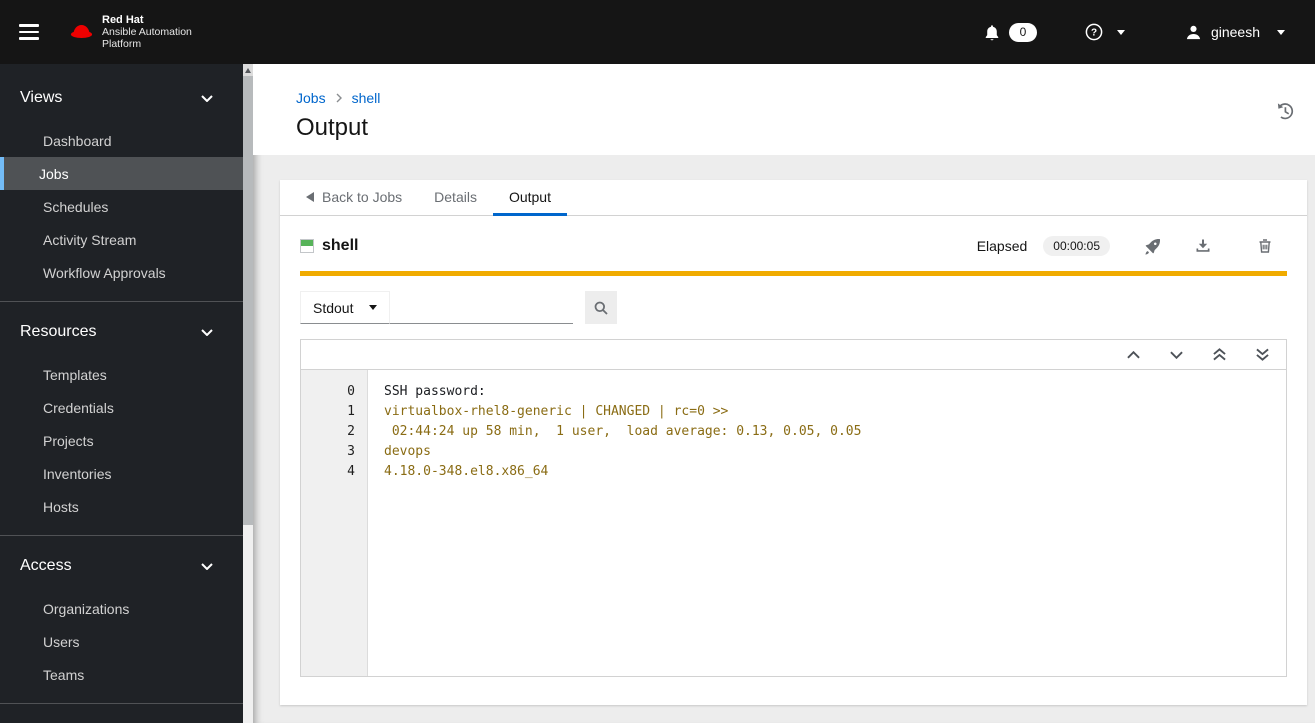 This screenshot has width=1315, height=723. What do you see at coordinates (121, 140) in the screenshot?
I see `sidebar-item-dashboard: Dashboard` at bounding box center [121, 140].